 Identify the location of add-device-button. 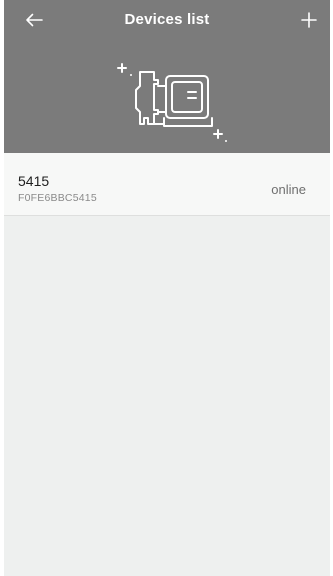
(309, 20).